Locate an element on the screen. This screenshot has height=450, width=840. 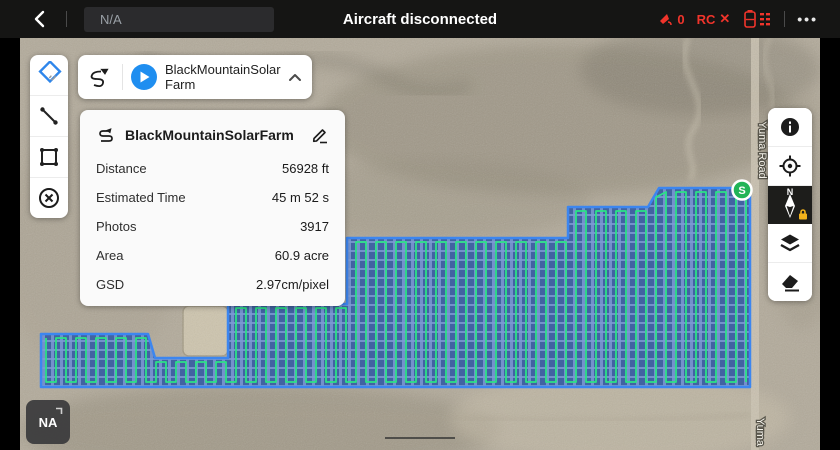
start-marker-label: S is located at coordinates (741, 191).